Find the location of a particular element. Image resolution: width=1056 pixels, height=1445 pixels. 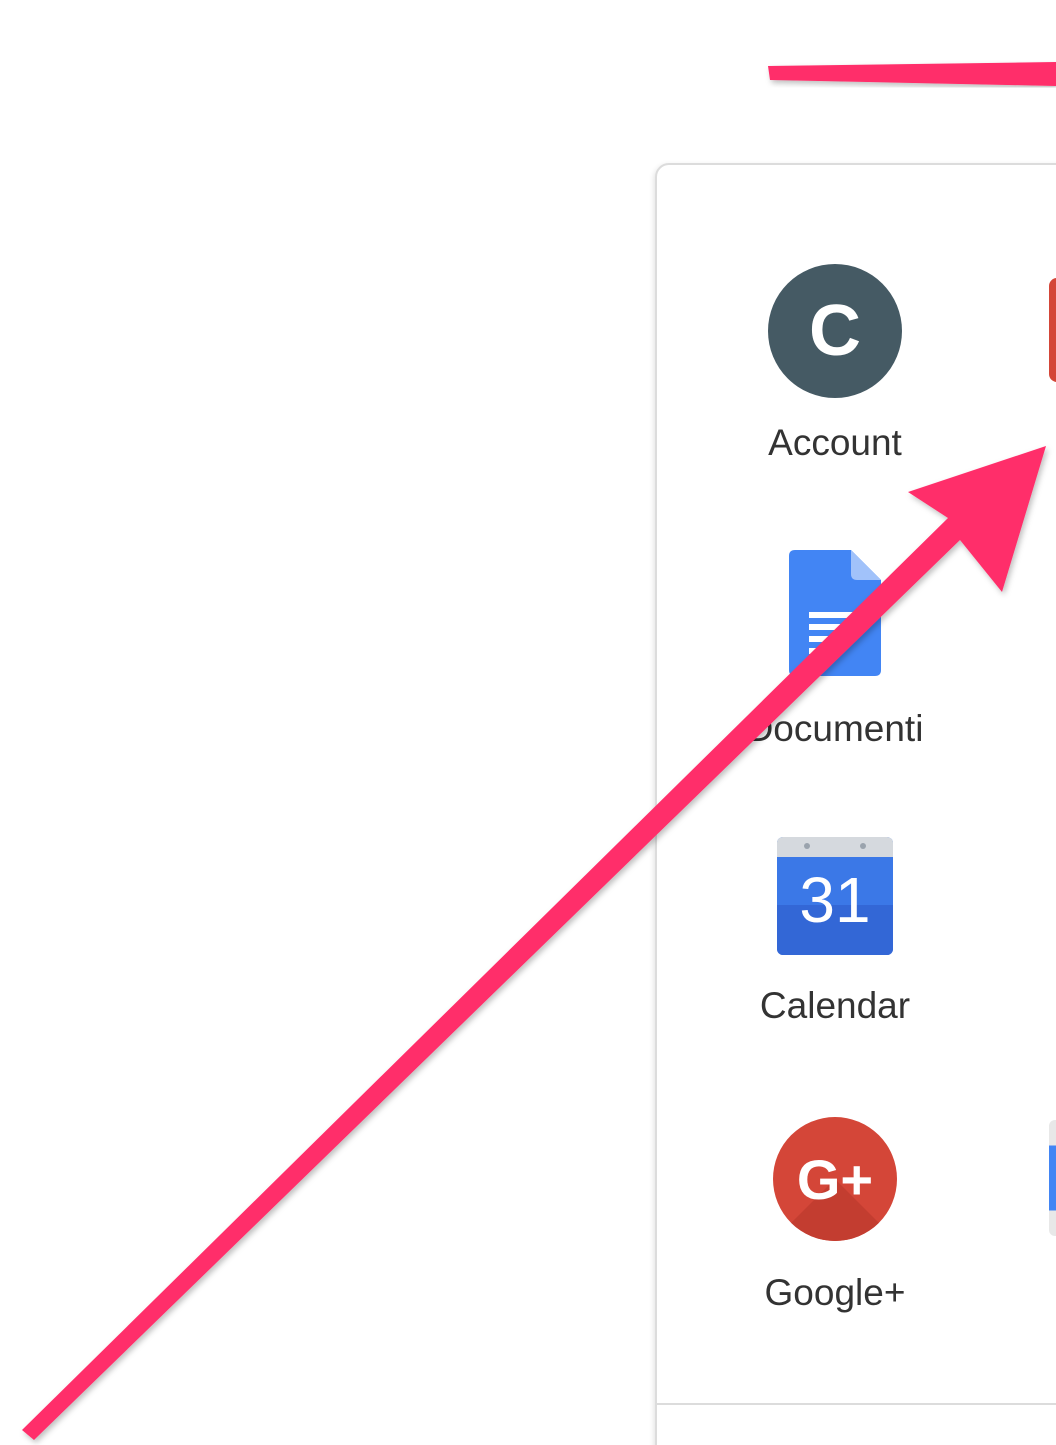

partially-visible-app-icon-red is located at coordinates (1052, 330).